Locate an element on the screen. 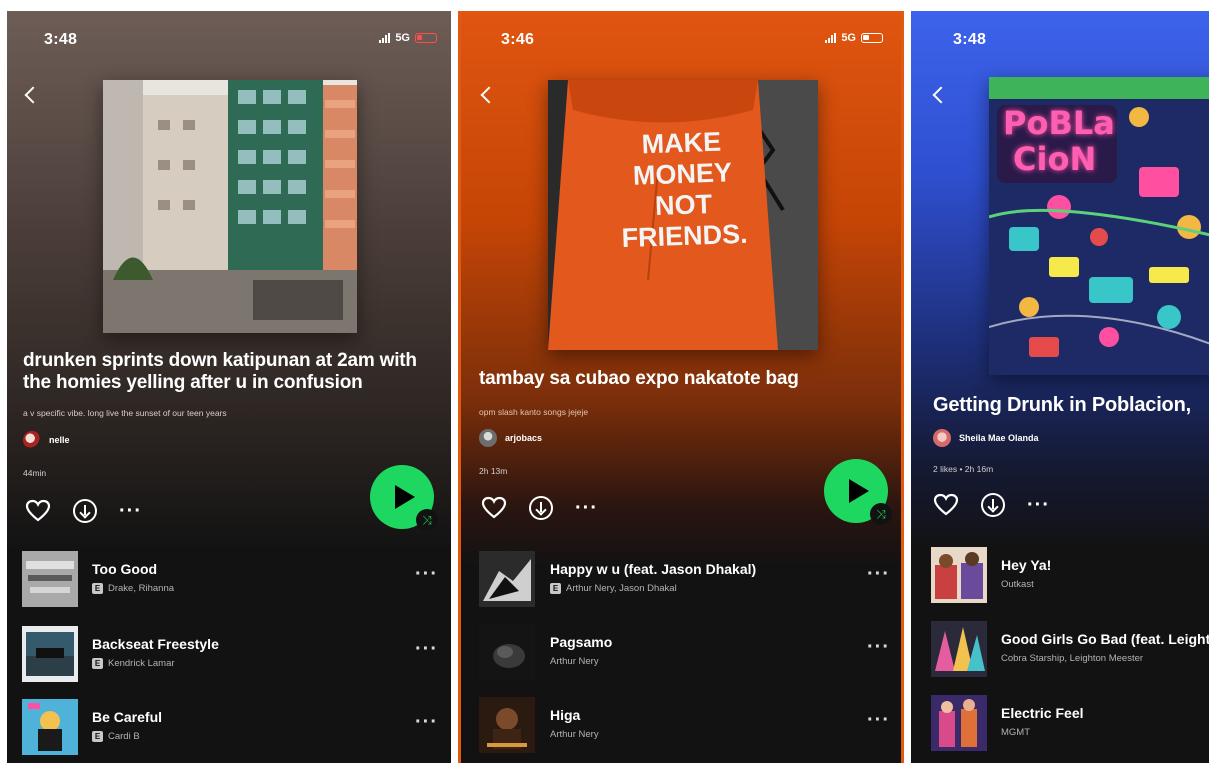  track-title: Pagsamo is located at coordinates (581, 642).